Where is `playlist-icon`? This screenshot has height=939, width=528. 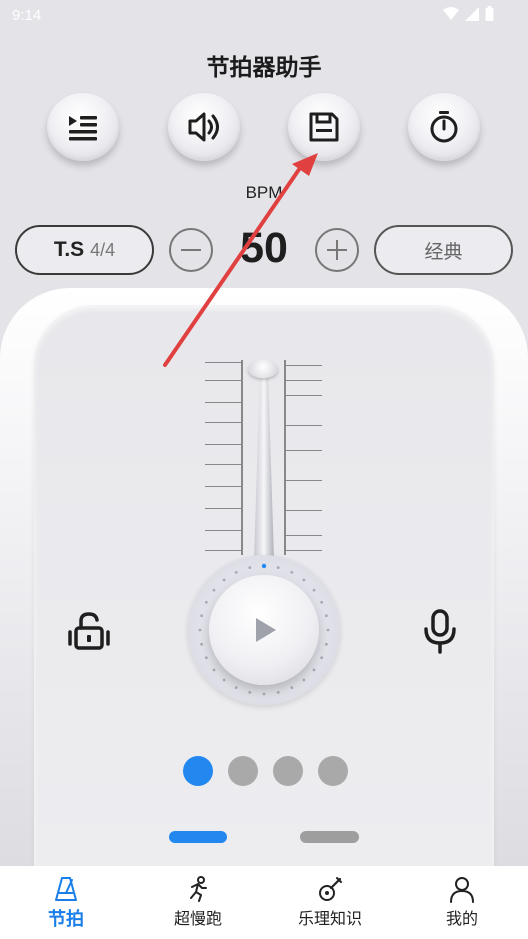
playlist-icon is located at coordinates (83, 128).